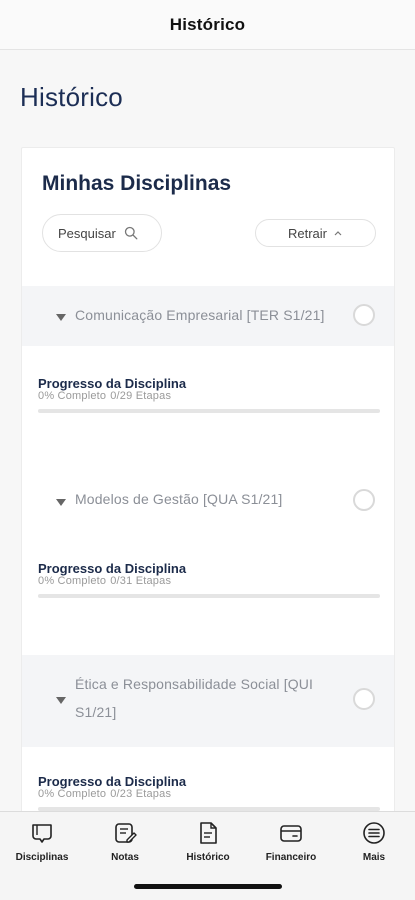  I want to click on course-header: Comunicação Empresarial [TER S1/21], so click(208, 316).